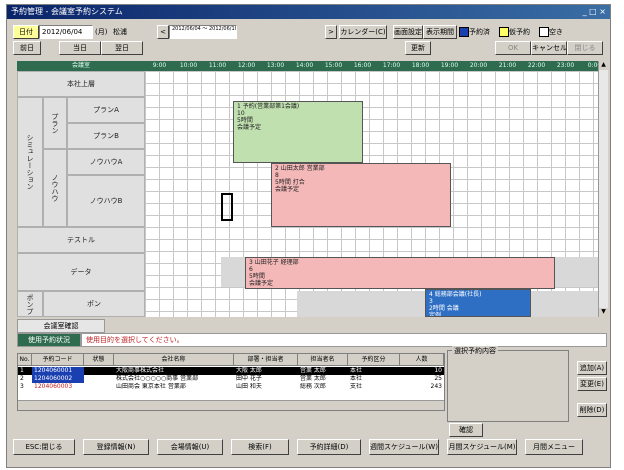 The width and height of the screenshot is (624, 470). I want to click on room-row-4: ノウハウB, so click(106, 201).